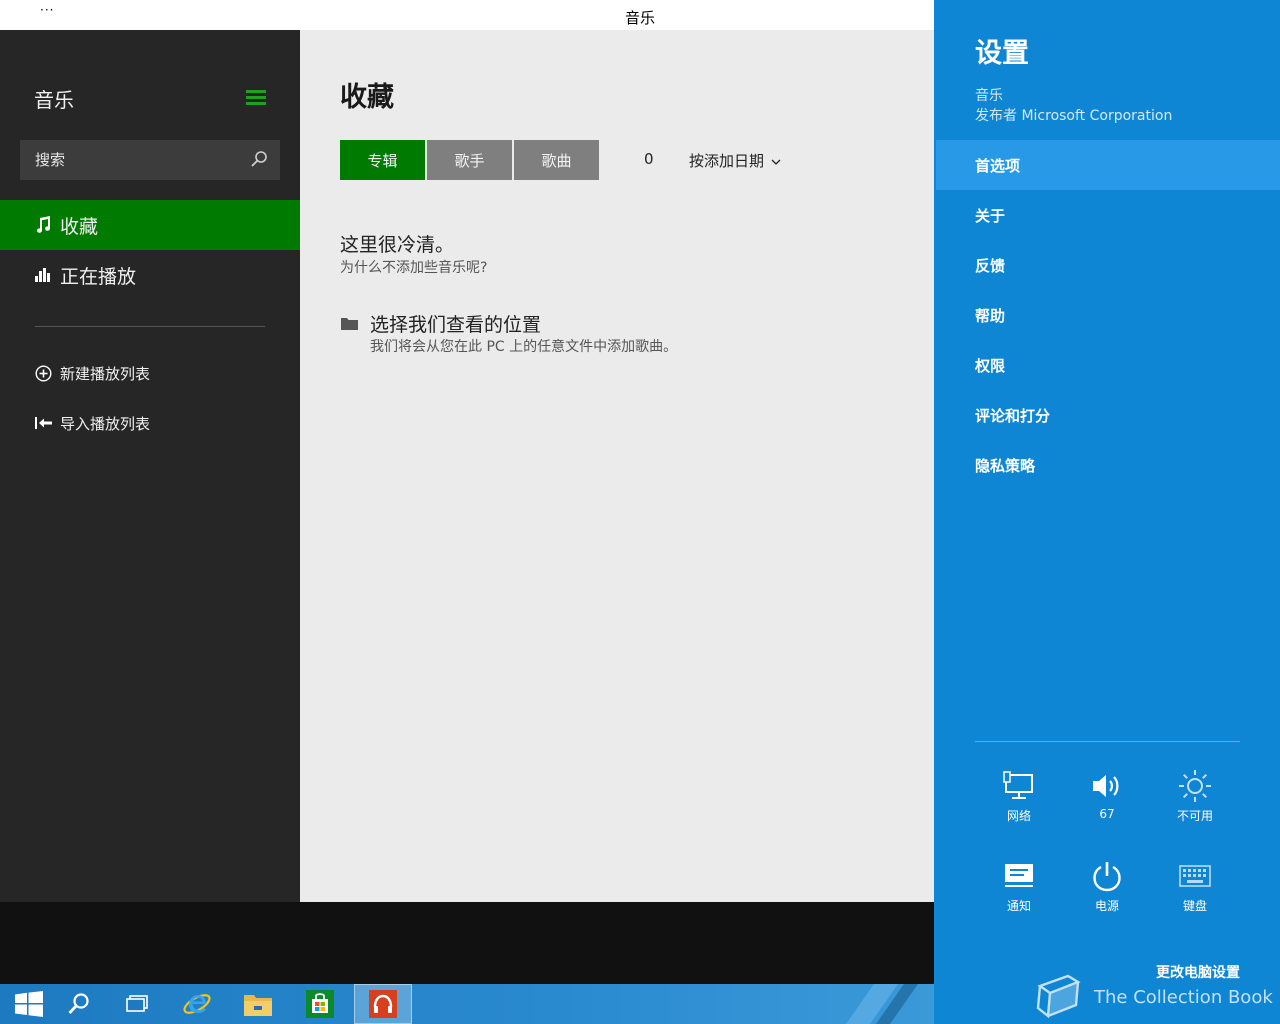  I want to click on start-icon, so click(29, 1004).